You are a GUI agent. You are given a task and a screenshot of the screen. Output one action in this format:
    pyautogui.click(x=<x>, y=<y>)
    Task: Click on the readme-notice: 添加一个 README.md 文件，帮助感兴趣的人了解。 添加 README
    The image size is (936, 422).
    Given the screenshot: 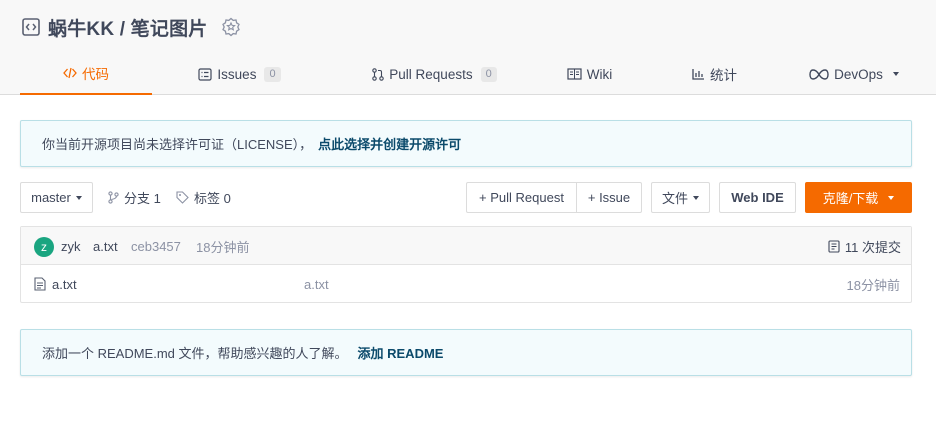 What is the action you would take?
    pyautogui.click(x=466, y=352)
    